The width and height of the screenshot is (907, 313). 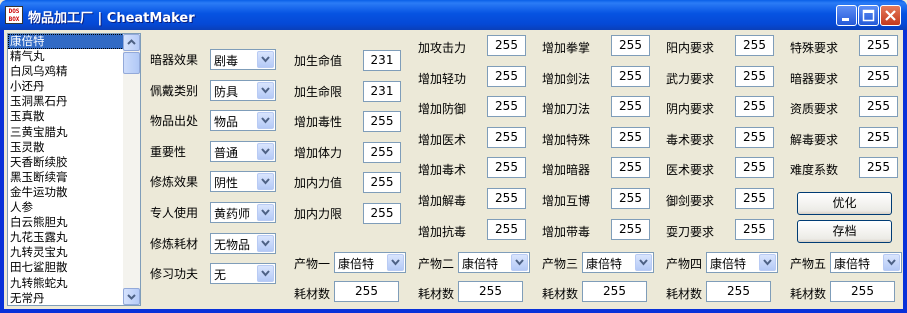 I want to click on col1-select-3: 普通, so click(x=243, y=151).